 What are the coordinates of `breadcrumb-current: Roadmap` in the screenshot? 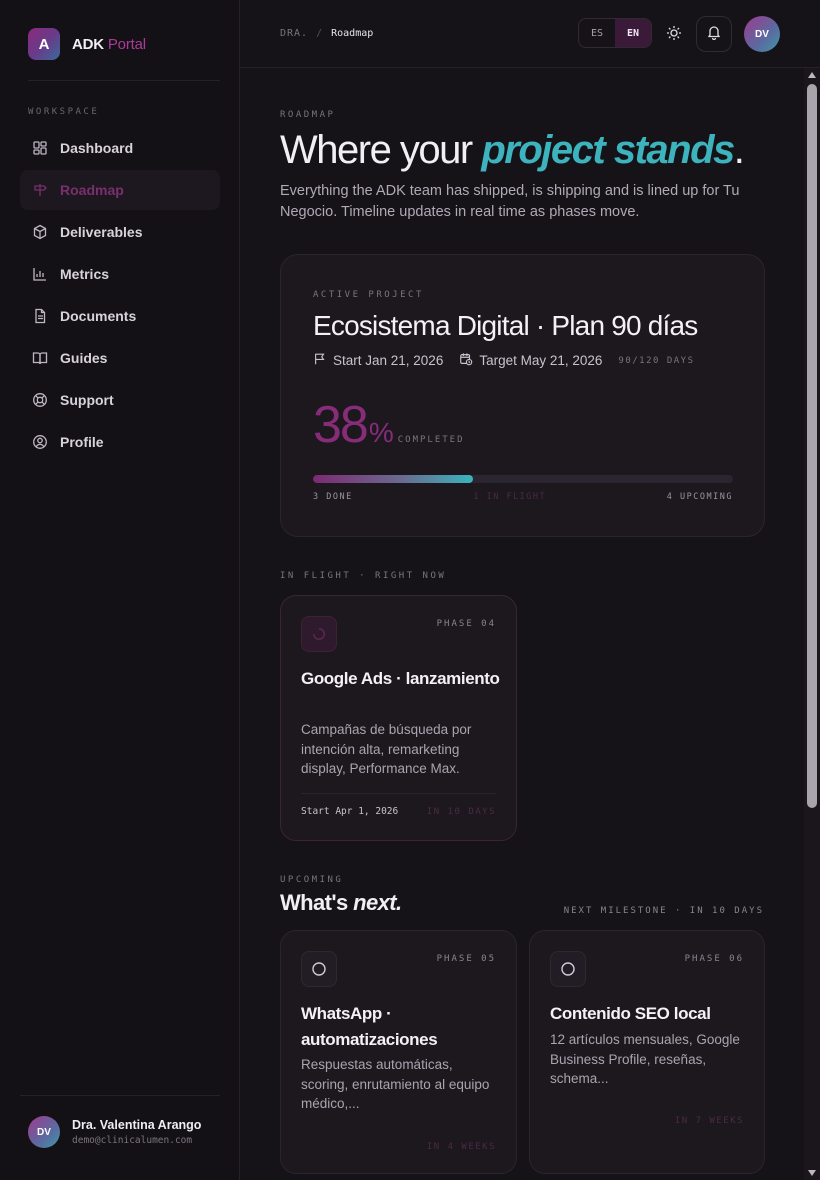 It's located at (352, 33).